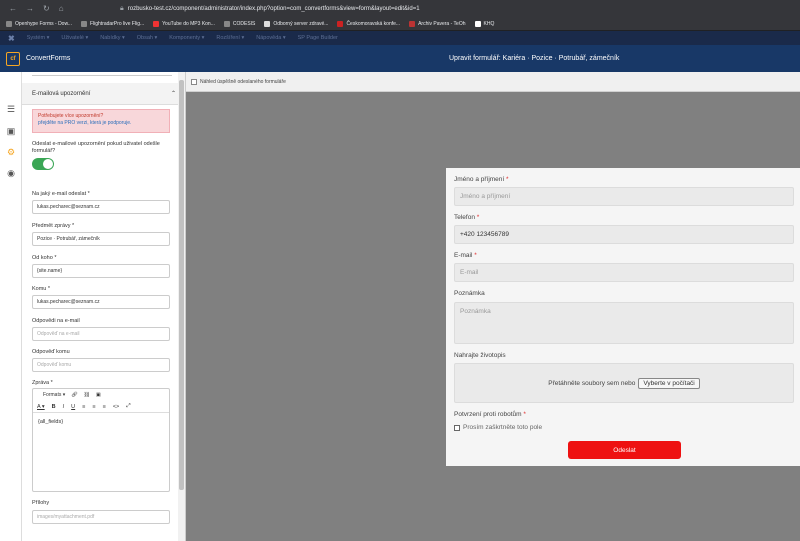 Image resolution: width=800 pixels, height=541 pixels. Describe the element at coordinates (98, 395) in the screenshot. I see `image-icon: ▣` at that location.